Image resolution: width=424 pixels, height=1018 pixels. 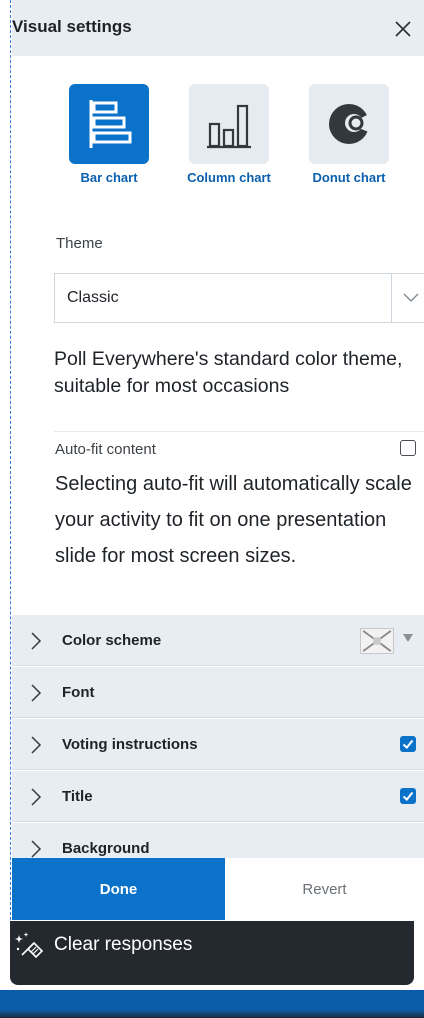 What do you see at coordinates (106, 848) in the screenshot?
I see `section-label: Background` at bounding box center [106, 848].